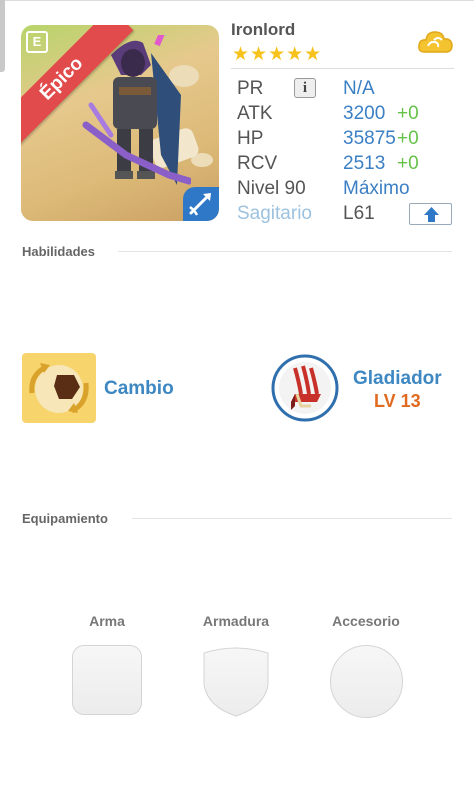 This screenshot has width=474, height=800. Describe the element at coordinates (397, 401) in the screenshot. I see `leader-skill-level: LV 13` at that location.